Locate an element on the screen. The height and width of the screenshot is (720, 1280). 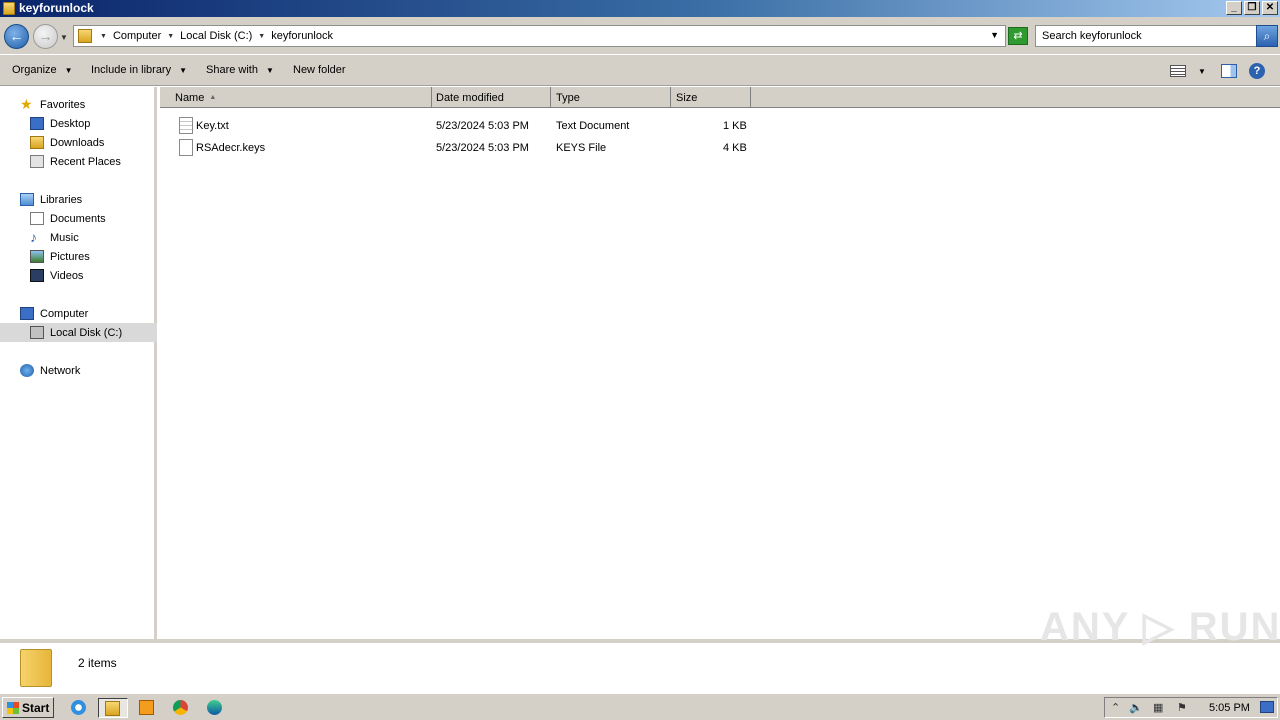
nav-videos: Videos is located at coordinates (78, 275).